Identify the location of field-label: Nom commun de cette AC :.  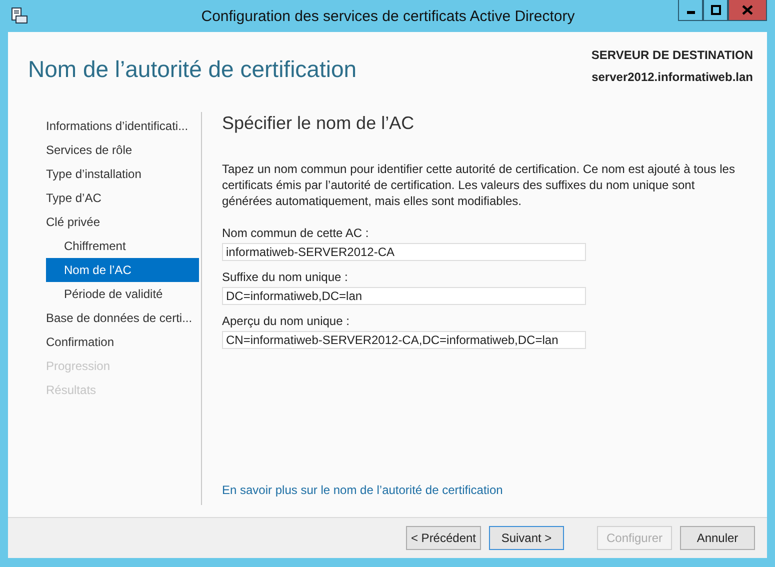
(296, 233).